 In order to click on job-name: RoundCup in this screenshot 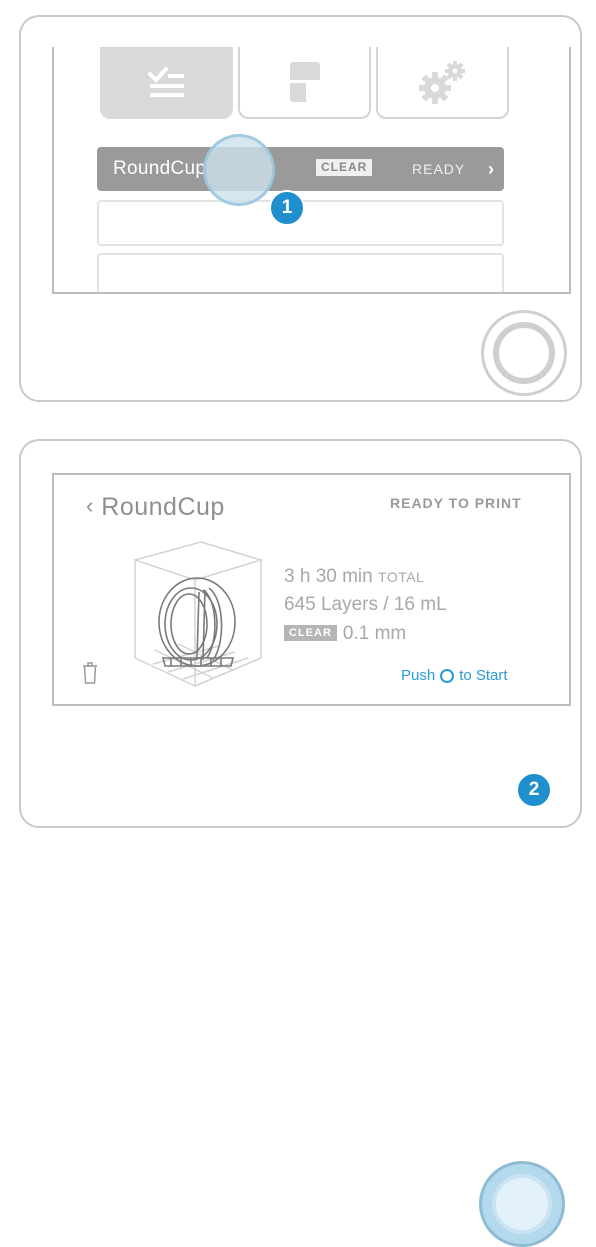, I will do `click(160, 168)`.